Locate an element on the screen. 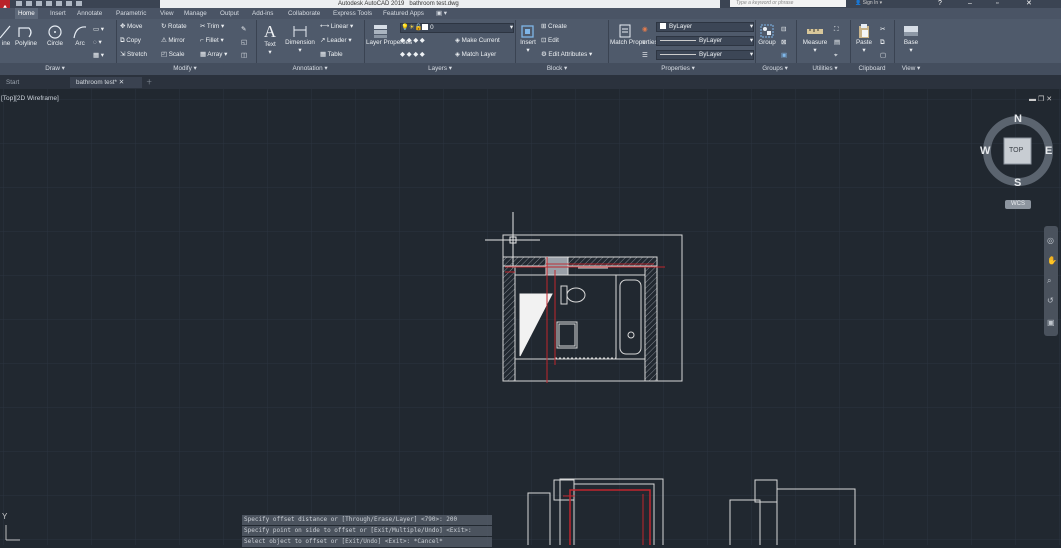 This screenshot has width=1061, height=548. linetype-dropdown: ByLayer ▾ is located at coordinates (705, 41).